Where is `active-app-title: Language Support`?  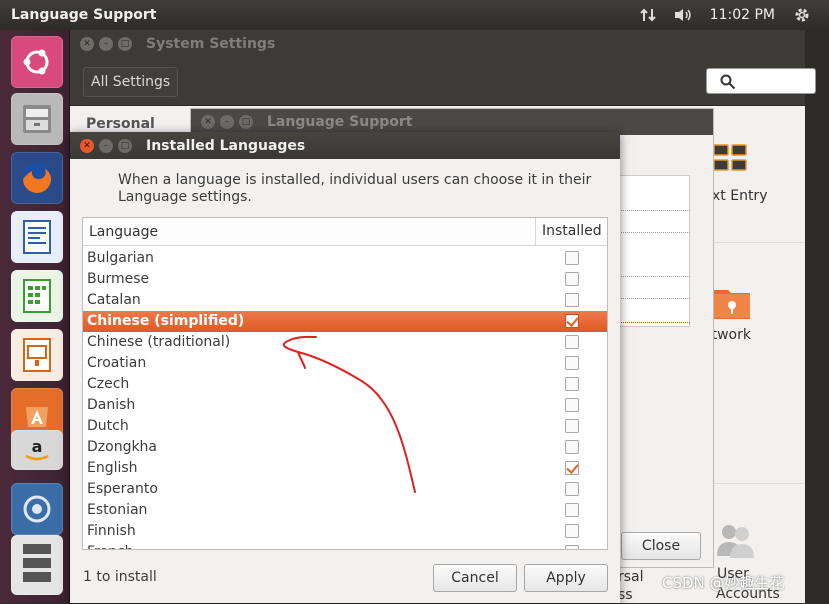
active-app-title: Language Support is located at coordinates (84, 15).